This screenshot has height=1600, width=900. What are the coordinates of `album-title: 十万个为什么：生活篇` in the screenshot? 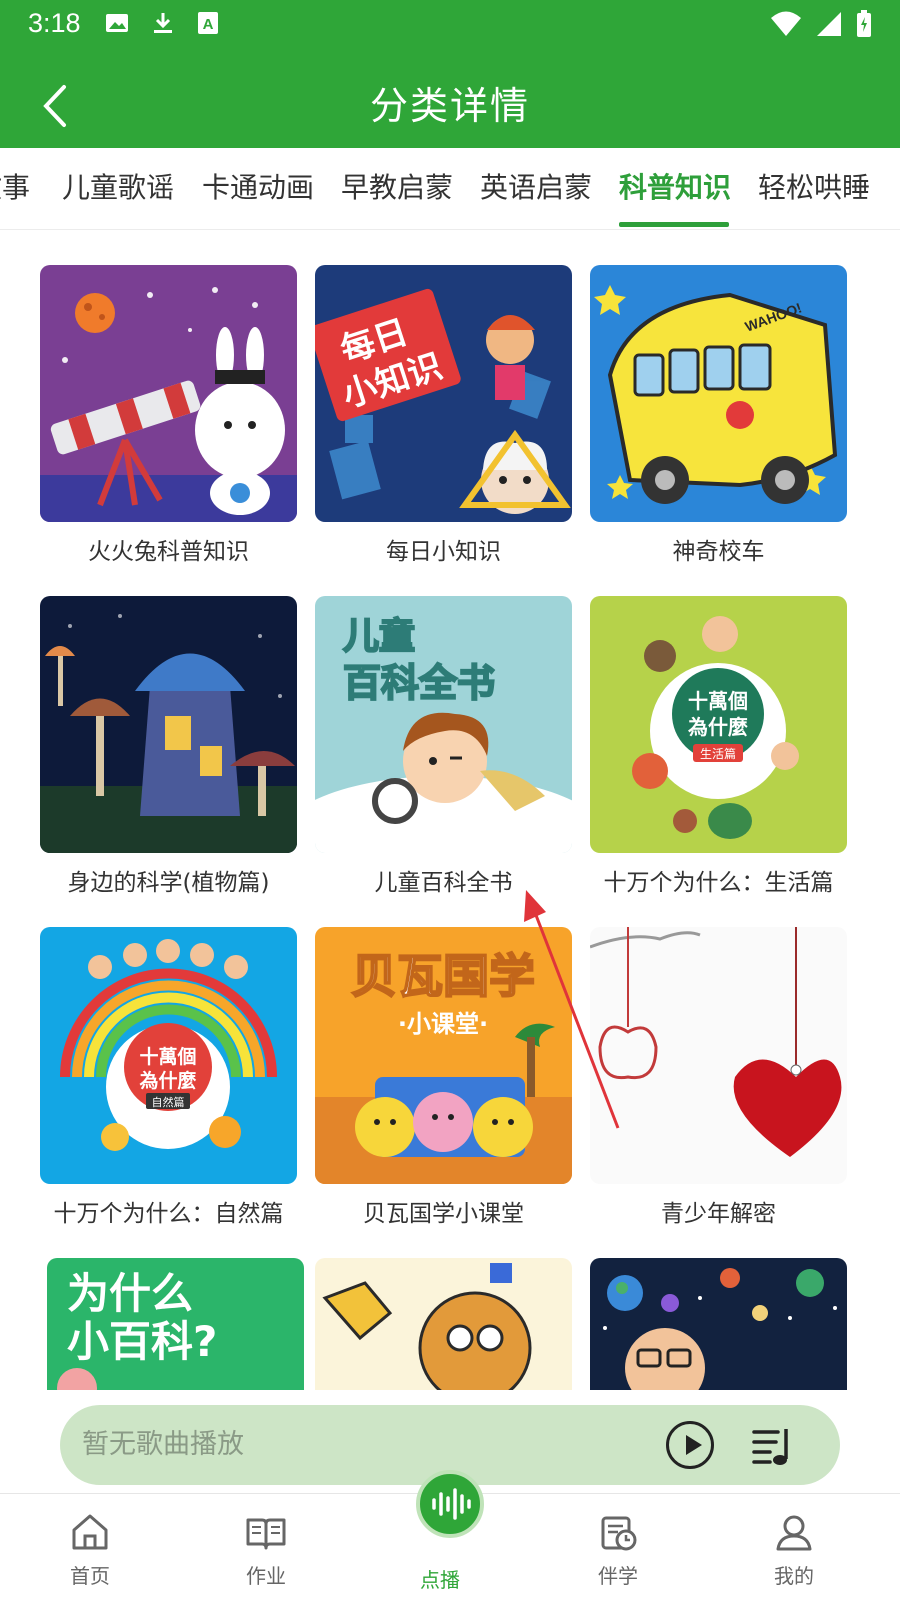 It's located at (718, 883).